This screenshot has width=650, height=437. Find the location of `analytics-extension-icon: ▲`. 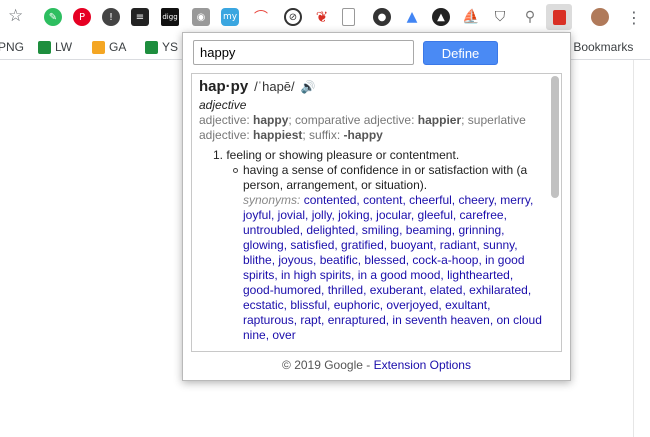

analytics-extension-icon: ▲ is located at coordinates (441, 17).